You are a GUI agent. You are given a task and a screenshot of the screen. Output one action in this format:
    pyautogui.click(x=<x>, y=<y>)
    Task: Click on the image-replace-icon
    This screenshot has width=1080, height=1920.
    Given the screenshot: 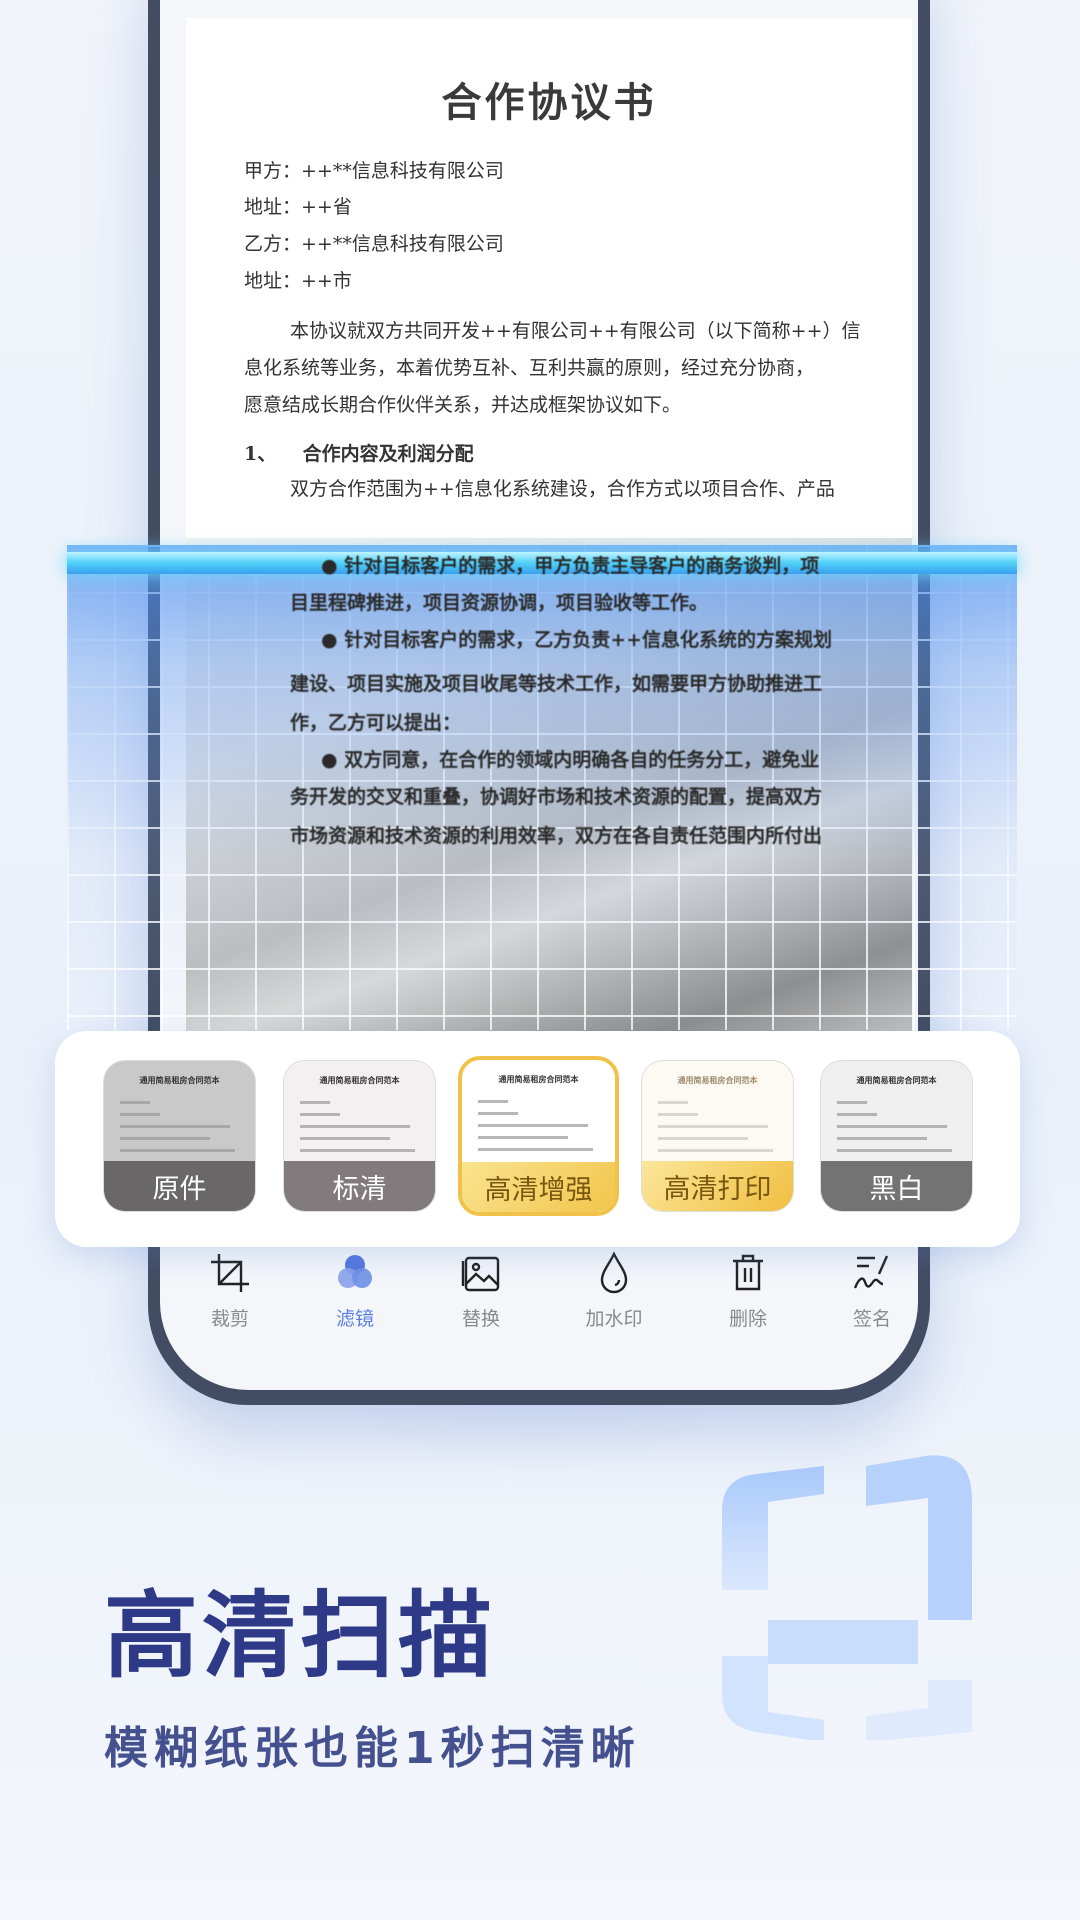 What is the action you would take?
    pyautogui.click(x=480, y=1274)
    